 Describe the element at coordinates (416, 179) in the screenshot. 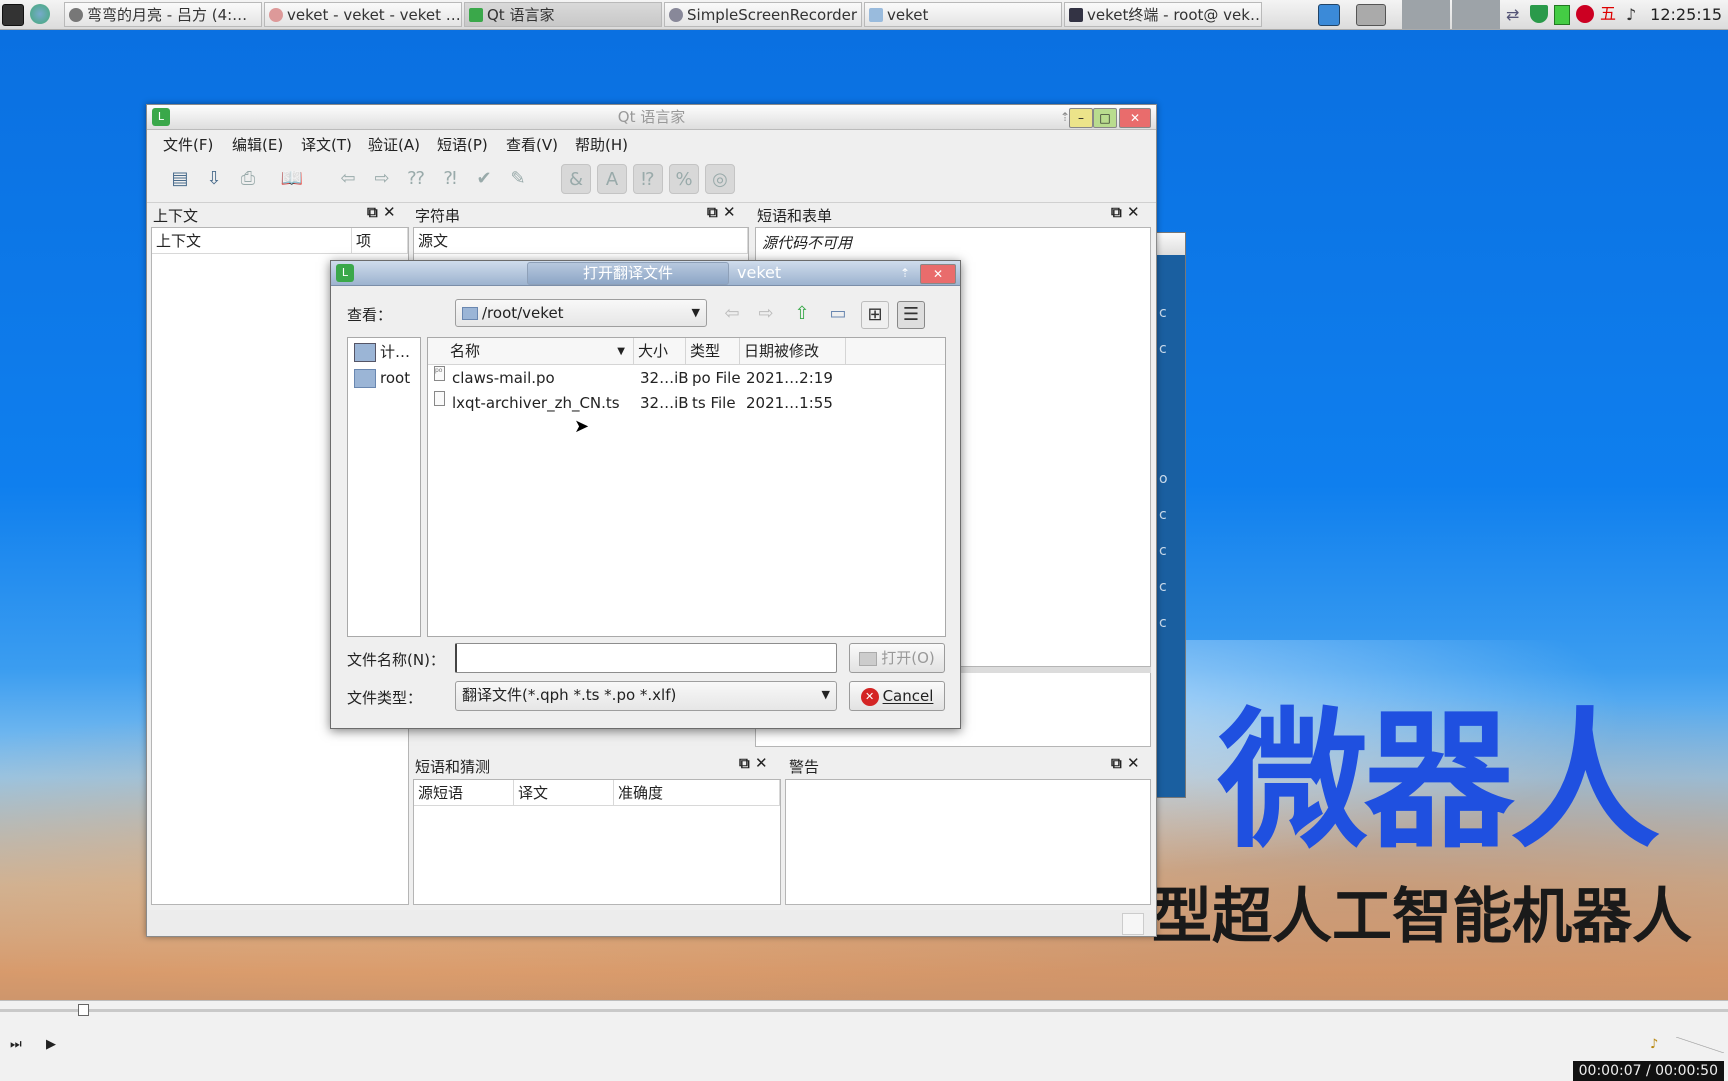

I see `prev-unfinished-icon: ⁇` at that location.